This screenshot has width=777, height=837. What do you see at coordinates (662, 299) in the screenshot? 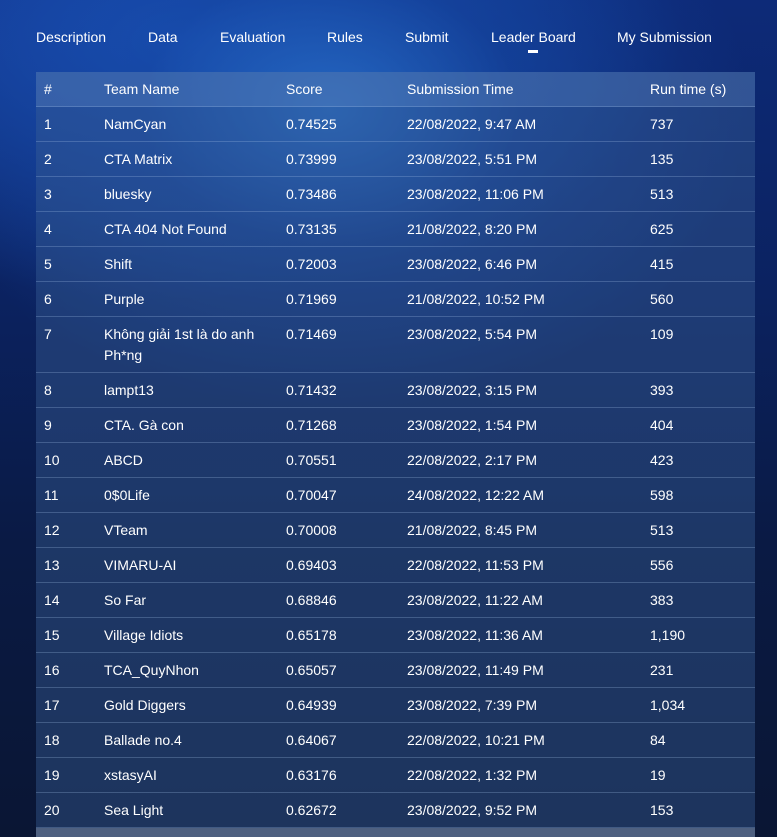
I see `cell-run-time: 560` at bounding box center [662, 299].